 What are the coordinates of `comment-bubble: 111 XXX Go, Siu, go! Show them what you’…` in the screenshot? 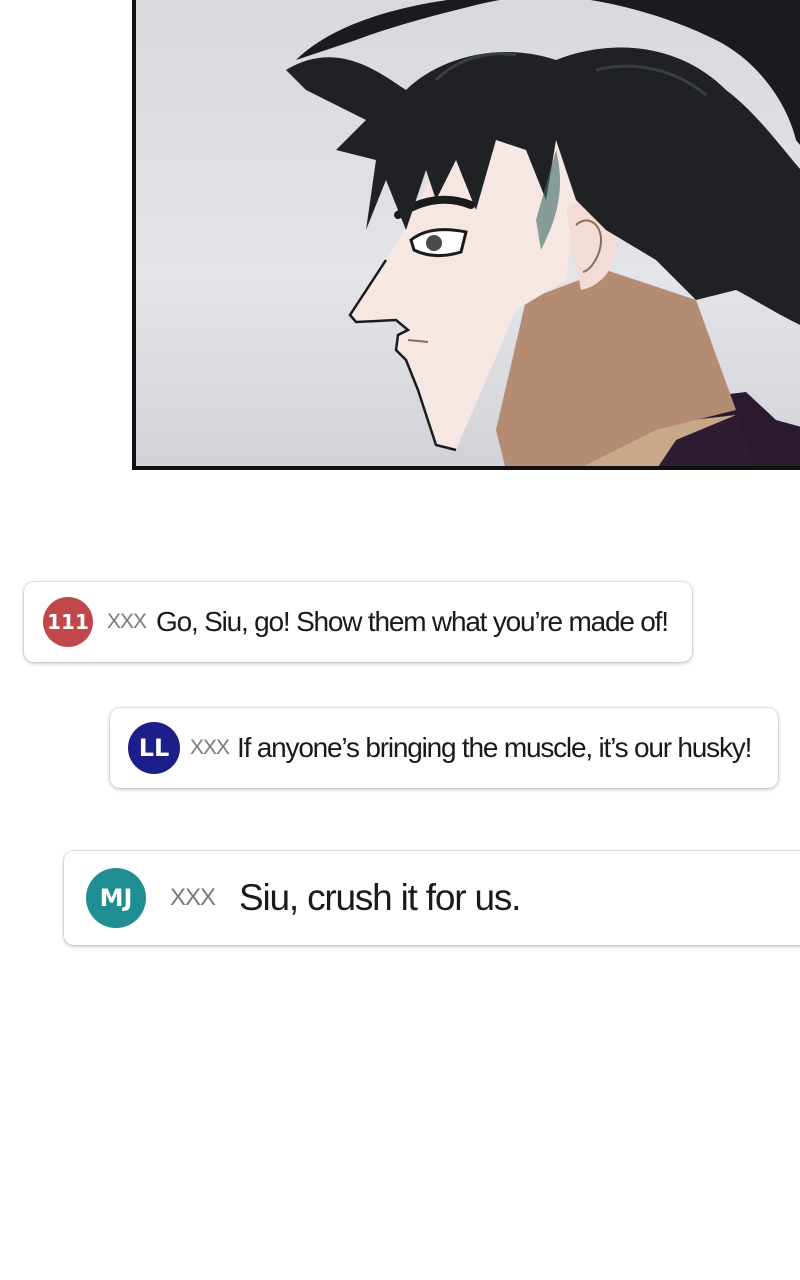 It's located at (358, 622).